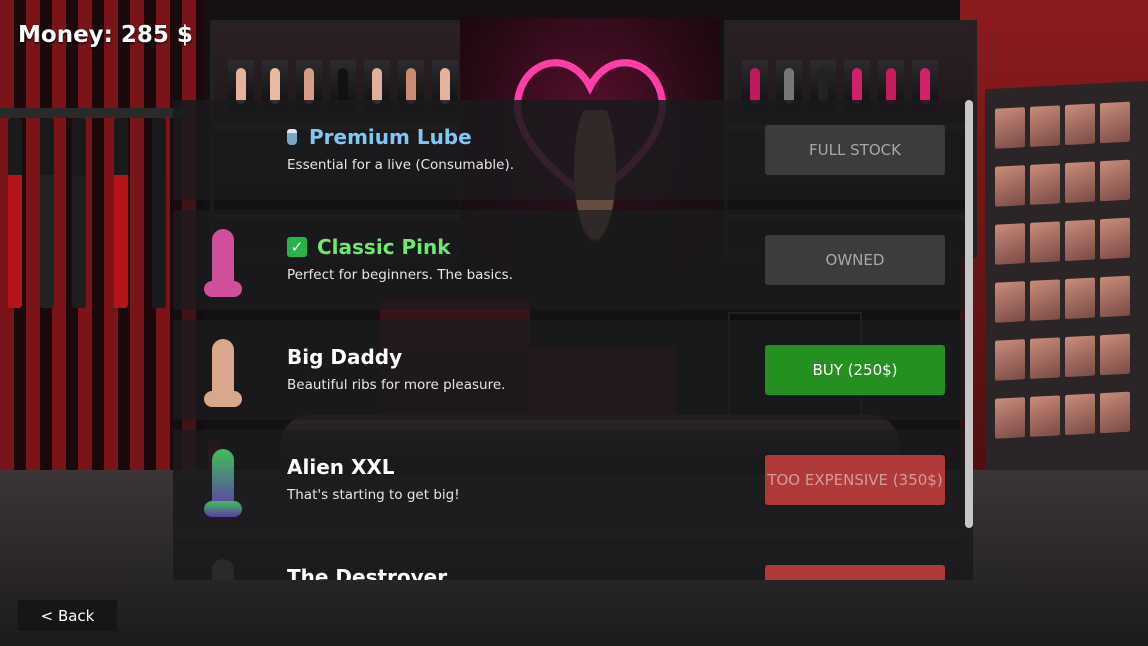  I want to click on magazine-rack, so click(1066, 285).